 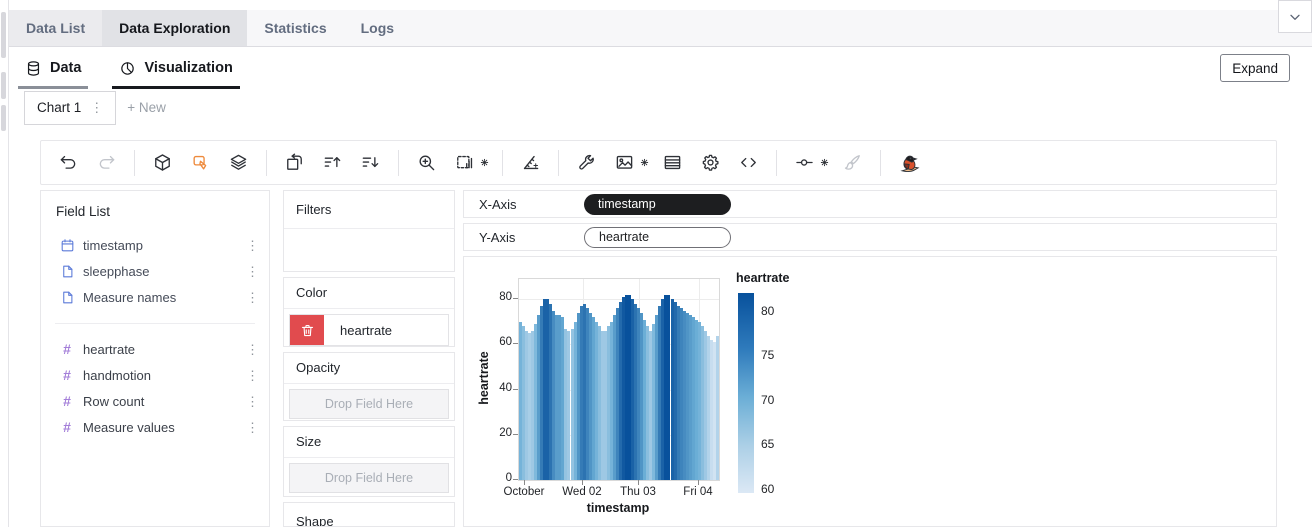 What do you see at coordinates (56, 28) in the screenshot?
I see `tab-data-list: Data List` at bounding box center [56, 28].